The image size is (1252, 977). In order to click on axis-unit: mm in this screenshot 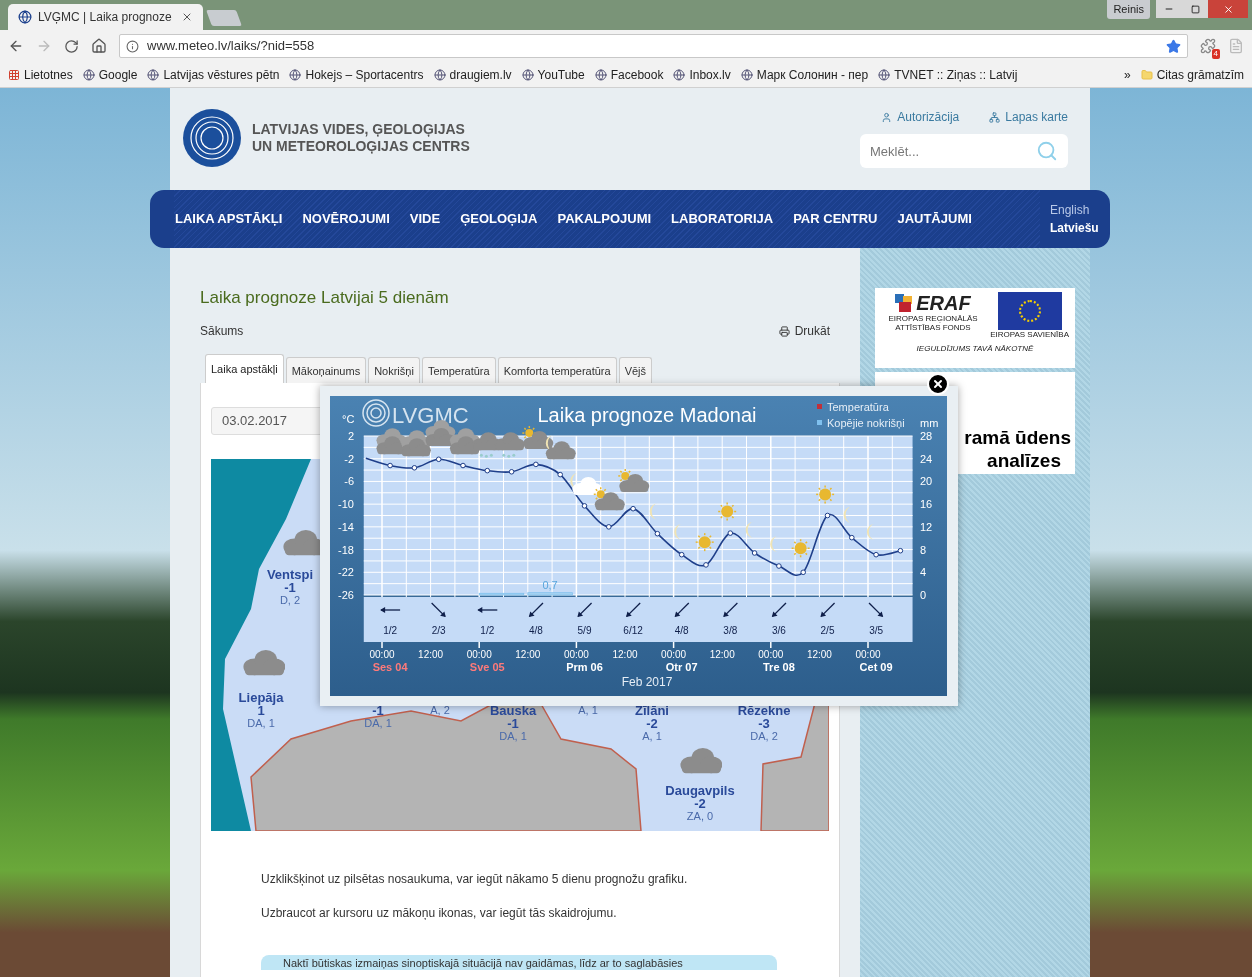, I will do `click(929, 423)`.